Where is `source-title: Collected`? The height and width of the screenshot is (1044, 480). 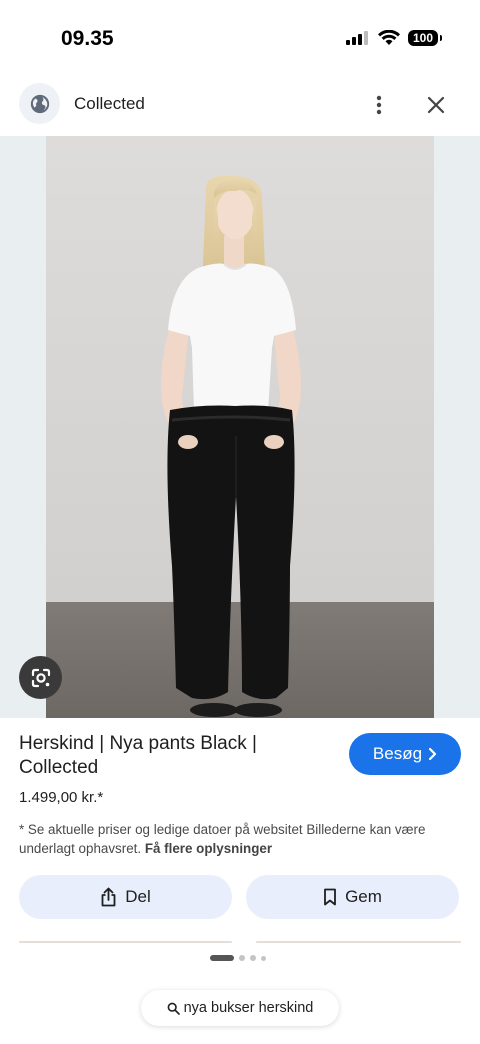
source-title: Collected is located at coordinates (109, 104).